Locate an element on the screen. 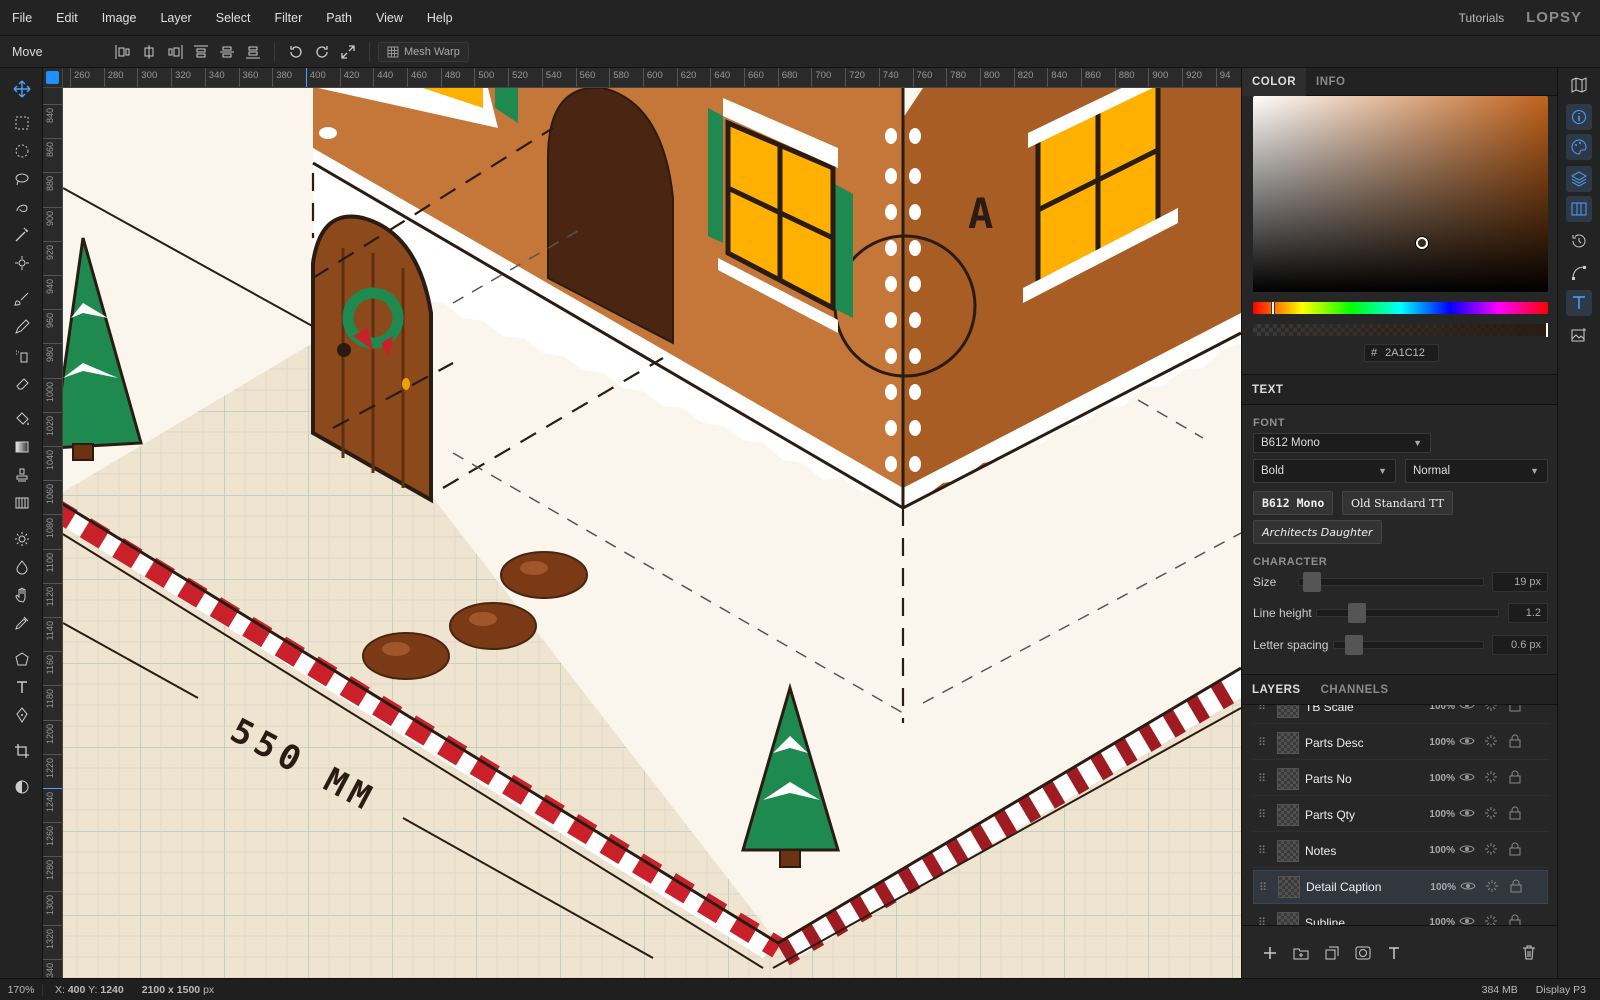 The height and width of the screenshot is (1000, 1600). text-tool-icon is located at coordinates (22, 687).